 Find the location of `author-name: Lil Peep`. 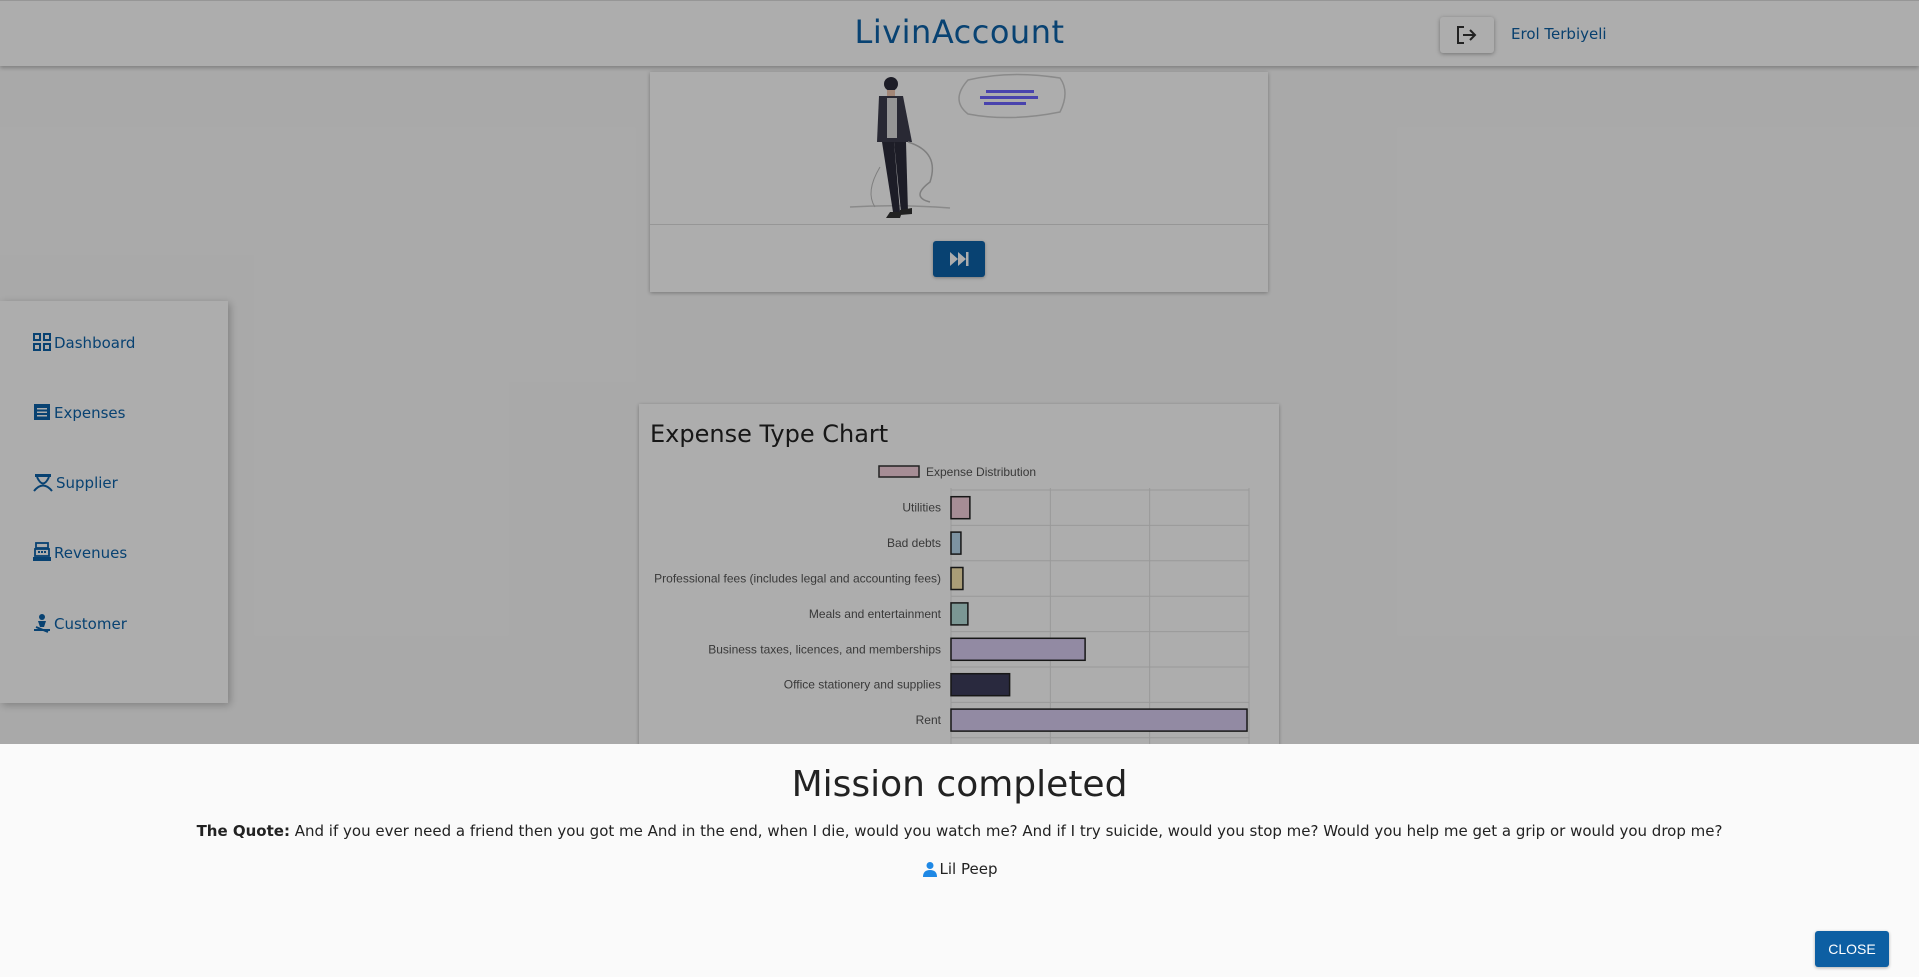

author-name: Lil Peep is located at coordinates (968, 869).